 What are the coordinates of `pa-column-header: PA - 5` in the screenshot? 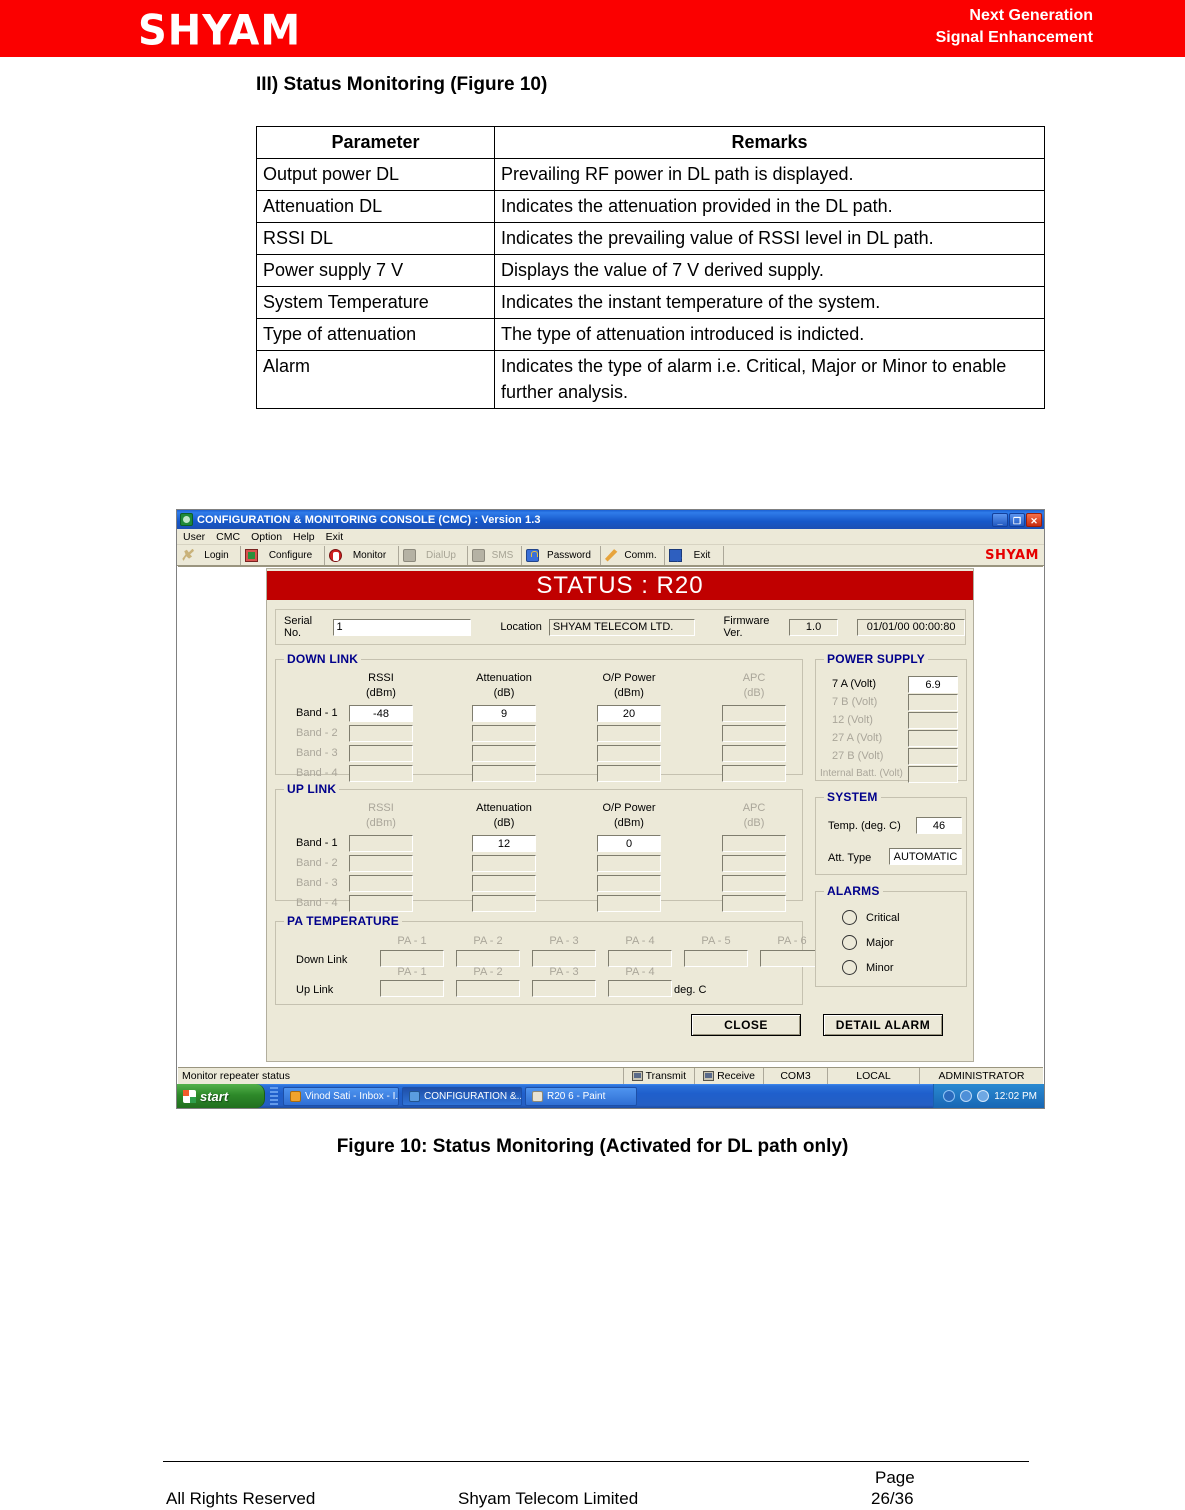 It's located at (716, 941).